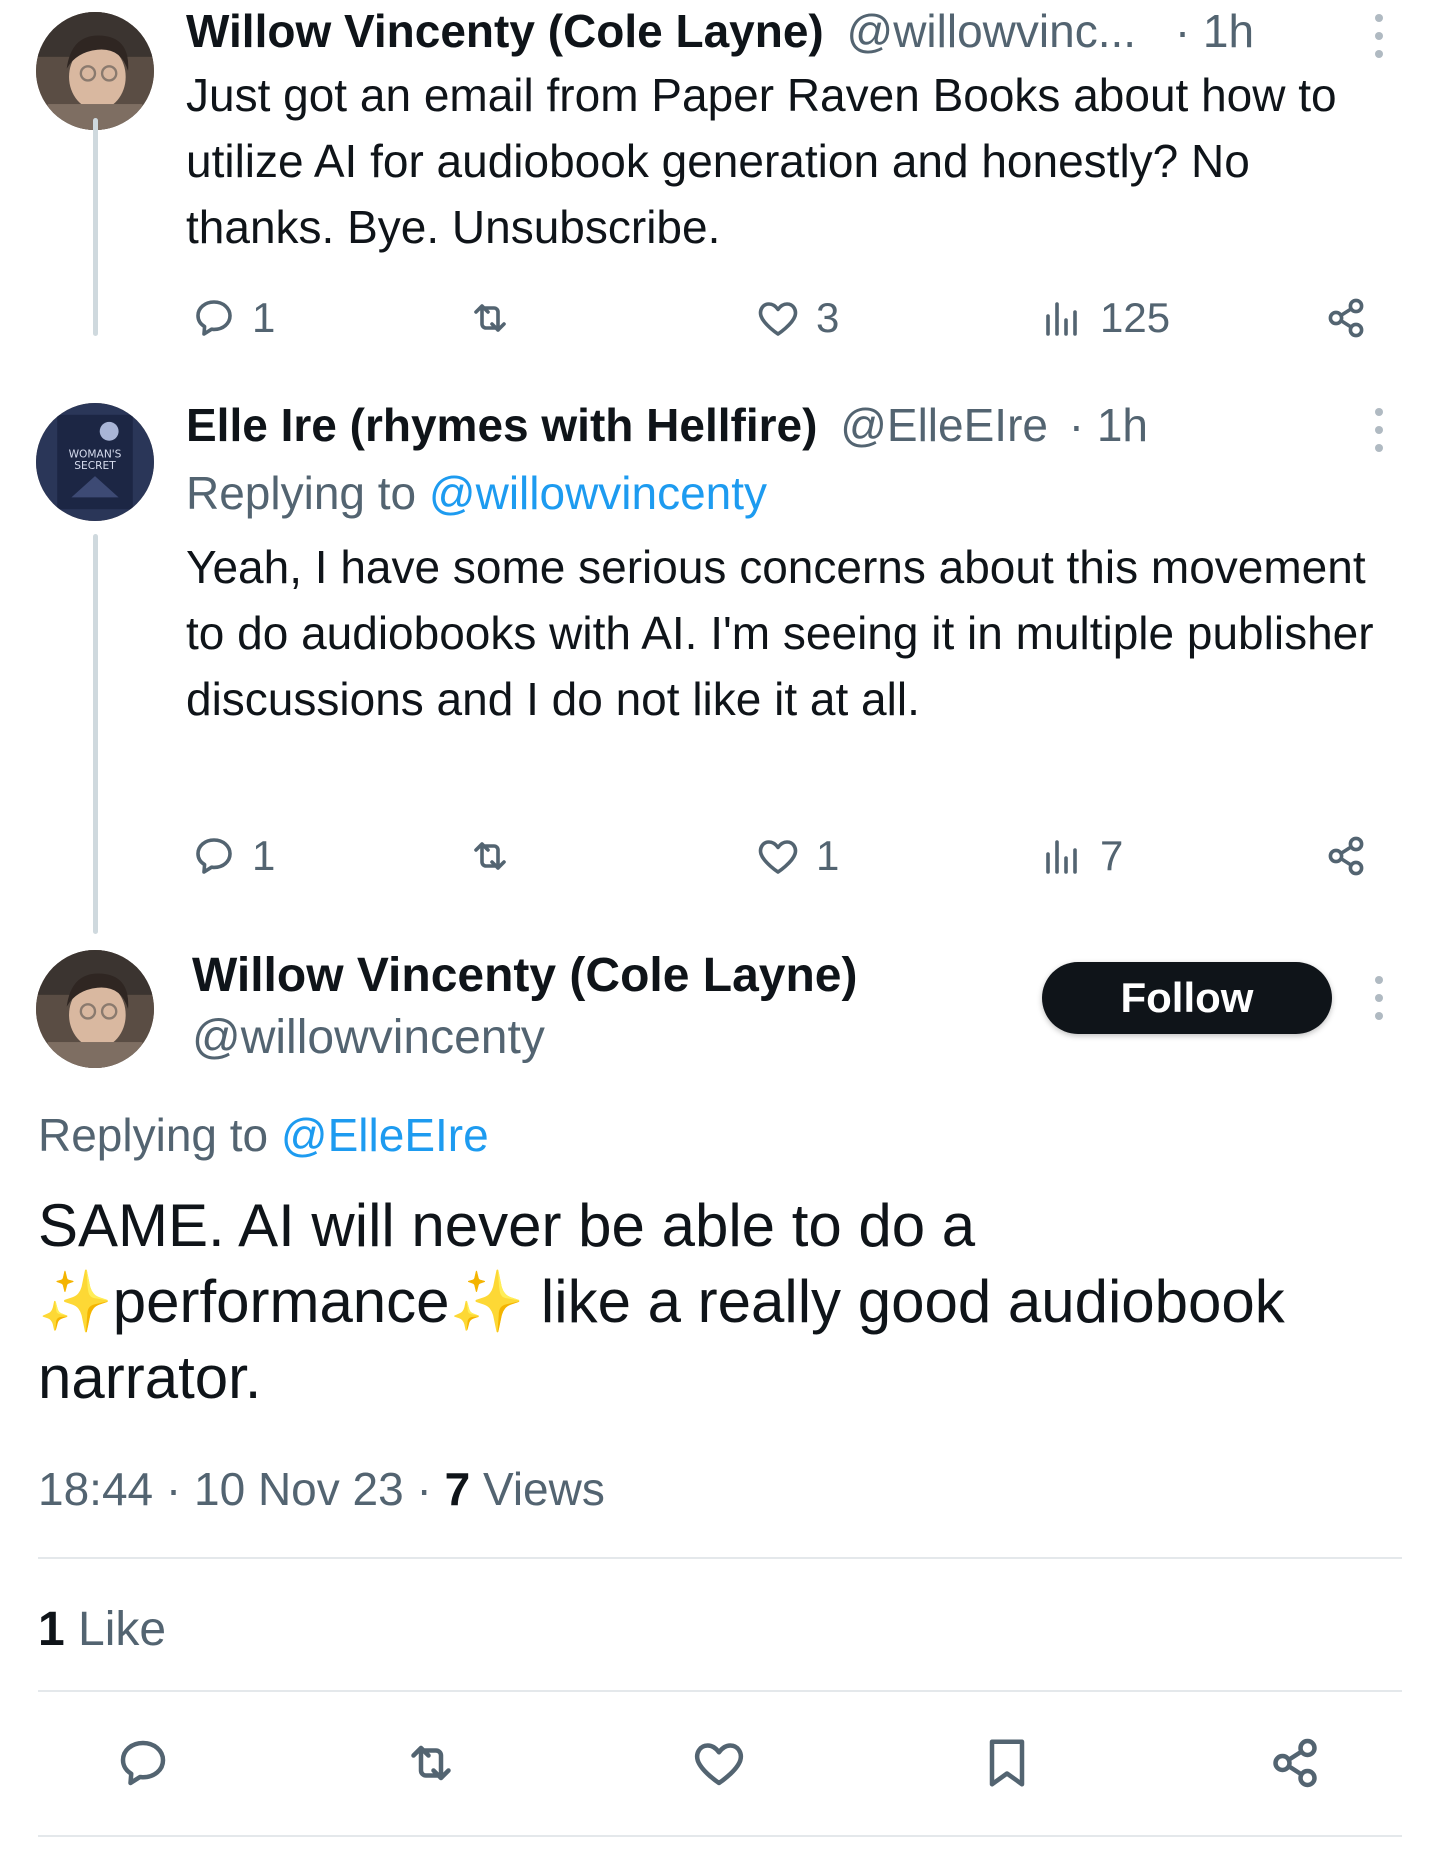 The height and width of the screenshot is (1855, 1440). I want to click on replying-handle-link: @willowvincenty, so click(598, 493).